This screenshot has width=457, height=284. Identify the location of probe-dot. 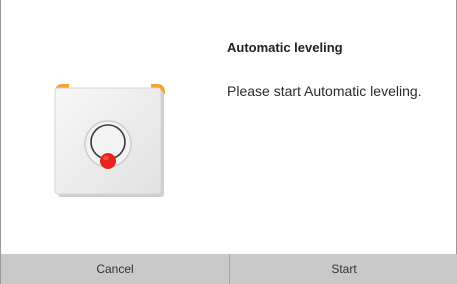
(108, 161).